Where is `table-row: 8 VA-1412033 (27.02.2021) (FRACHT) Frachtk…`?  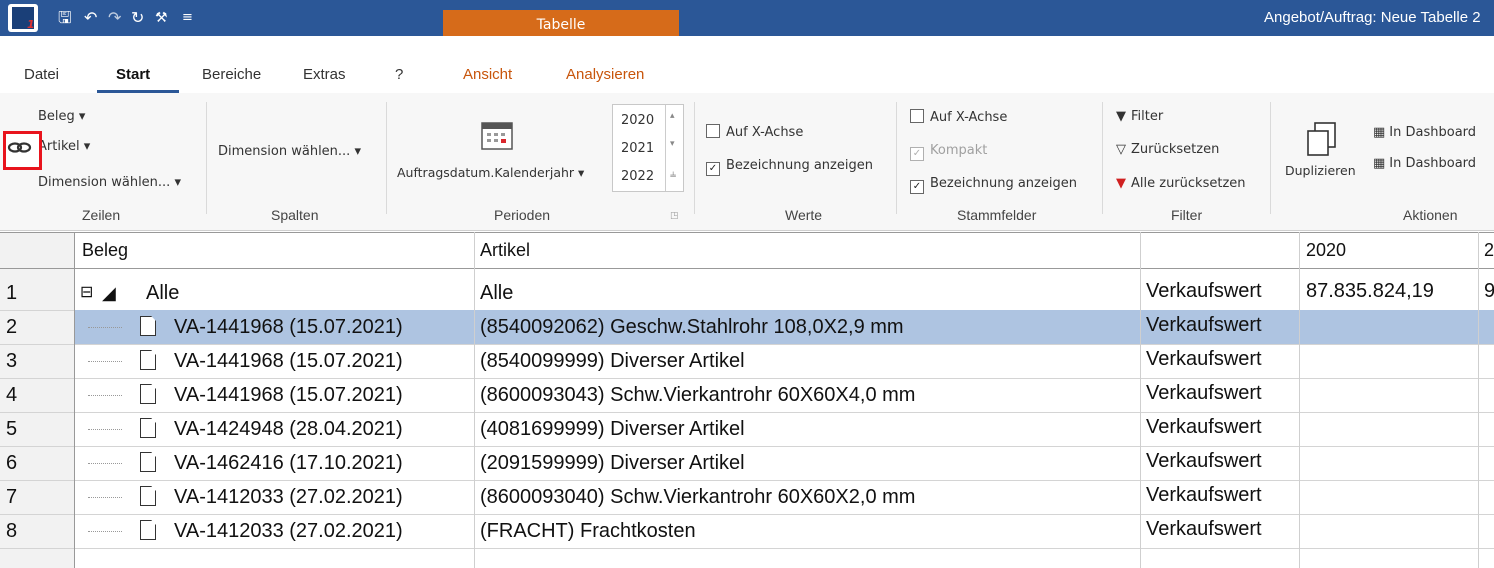 table-row: 8 VA-1412033 (27.02.2021) (FRACHT) Frachtk… is located at coordinates (747, 531).